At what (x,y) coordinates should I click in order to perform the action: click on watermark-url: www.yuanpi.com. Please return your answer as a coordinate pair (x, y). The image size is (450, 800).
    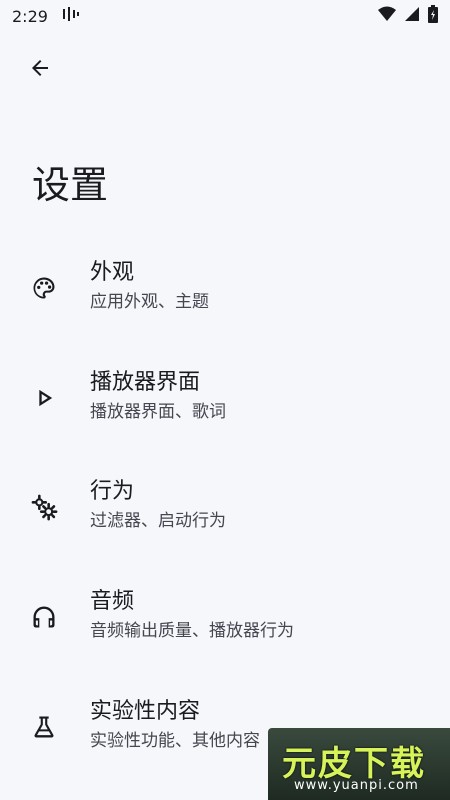
    Looking at the image, I should click on (356, 785).